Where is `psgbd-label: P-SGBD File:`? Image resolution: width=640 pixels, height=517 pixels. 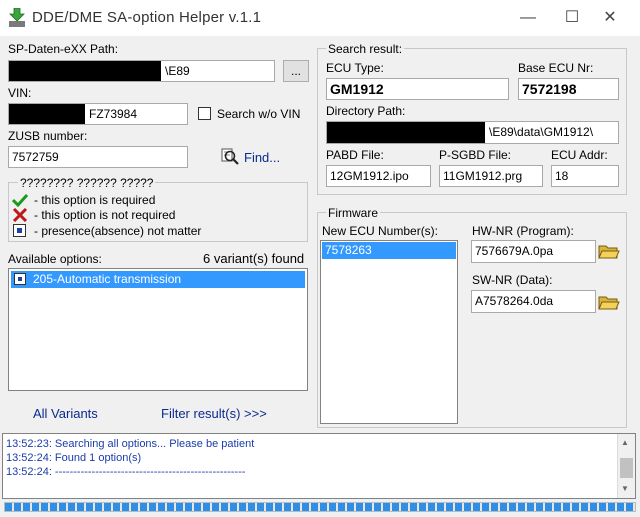 psgbd-label: P-SGBD File: is located at coordinates (475, 155).